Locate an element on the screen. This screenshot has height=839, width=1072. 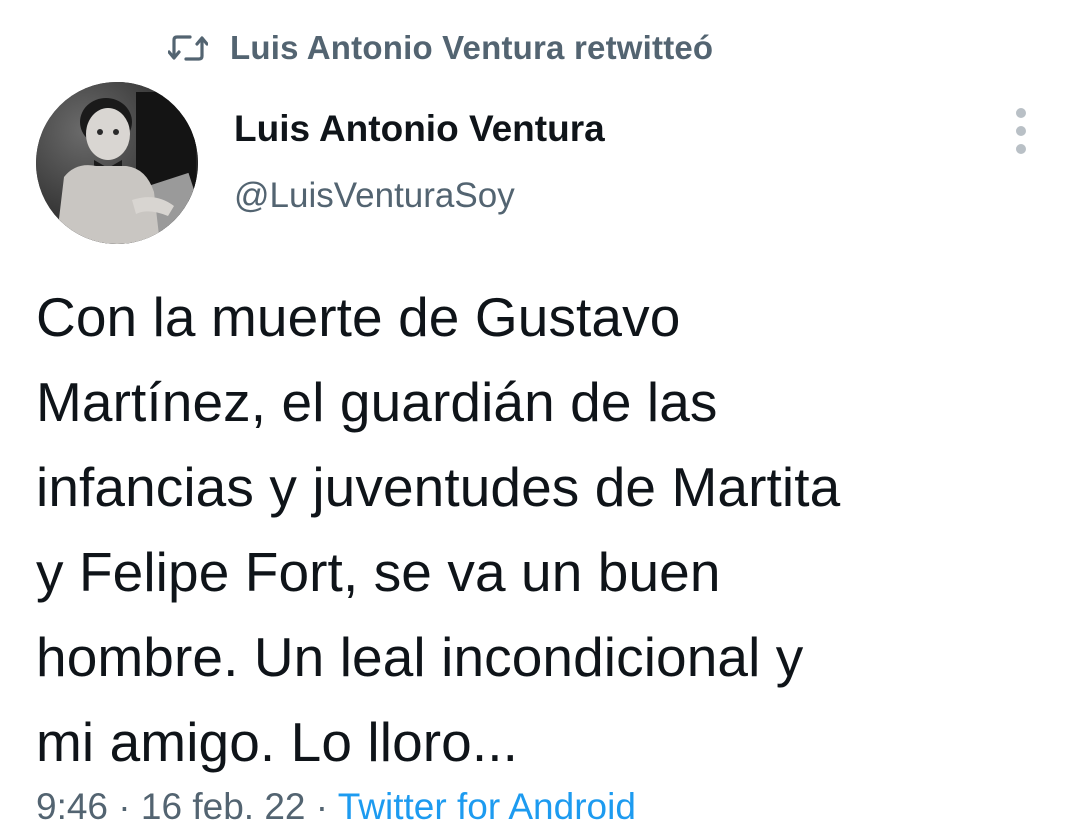
tweet-time: 9:46 is located at coordinates (72, 806).